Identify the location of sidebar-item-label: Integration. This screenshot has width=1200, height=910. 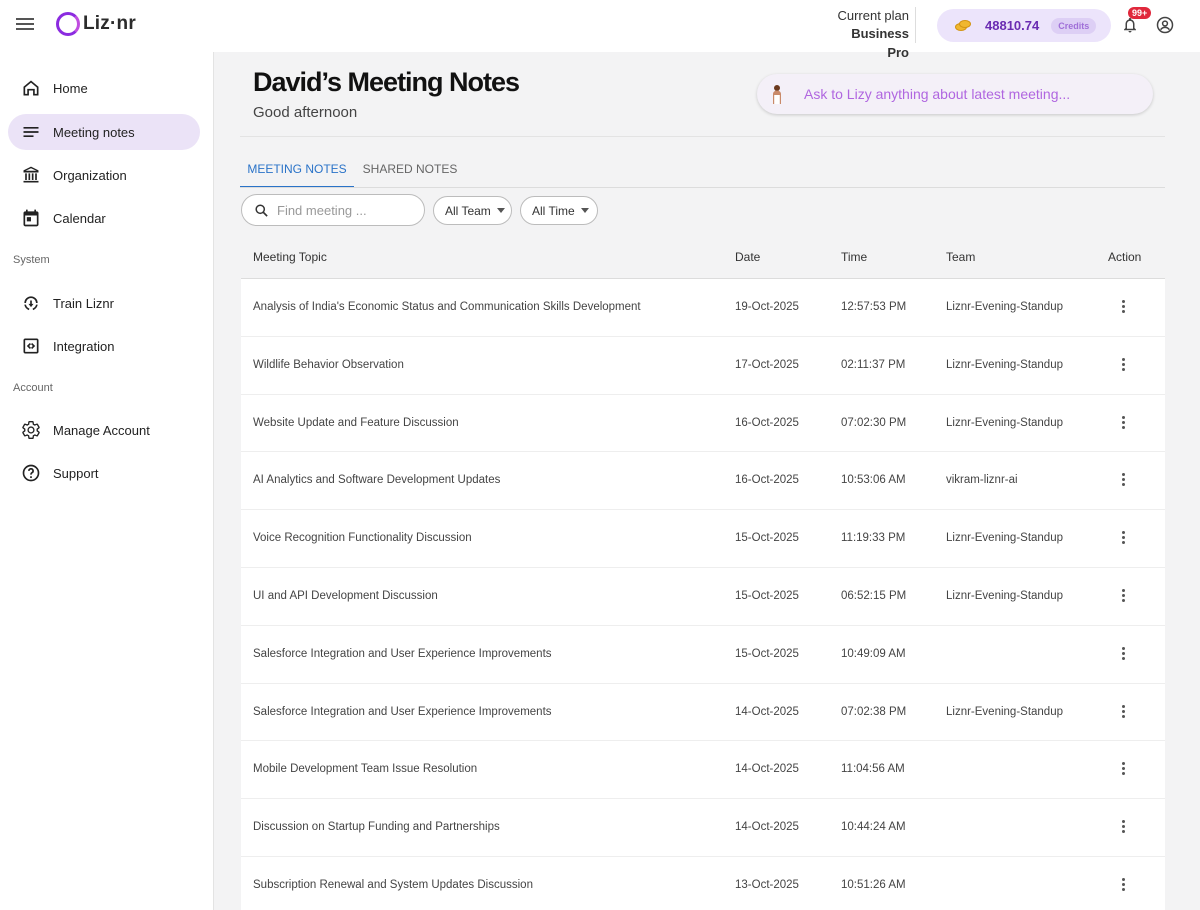
(84, 346).